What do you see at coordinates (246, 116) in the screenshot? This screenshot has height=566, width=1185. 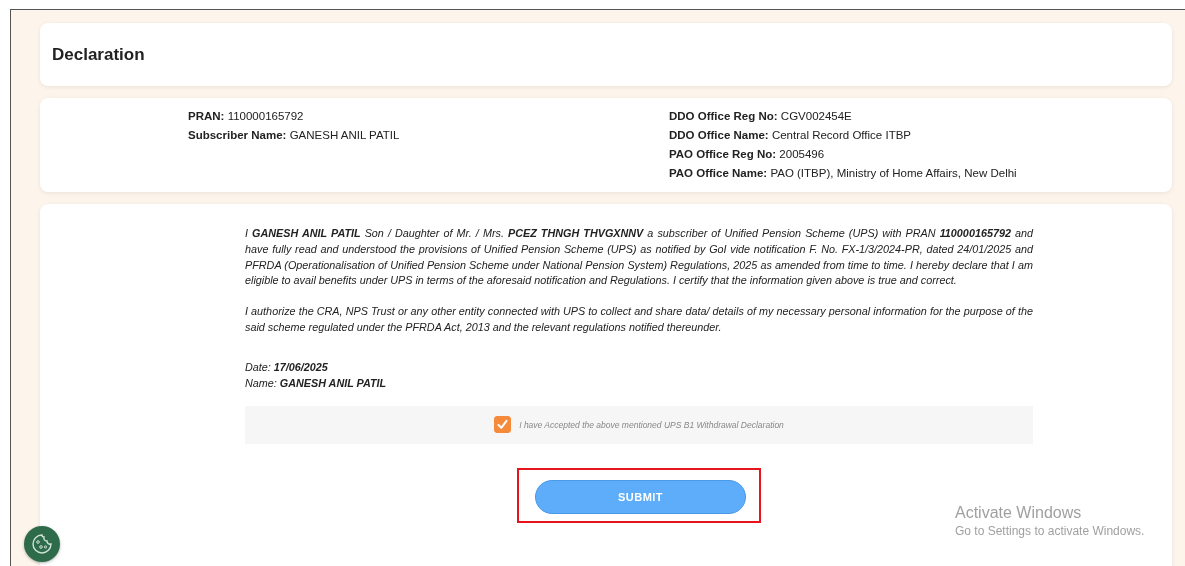 I see `info-line: PRAN: 110000165792` at bounding box center [246, 116].